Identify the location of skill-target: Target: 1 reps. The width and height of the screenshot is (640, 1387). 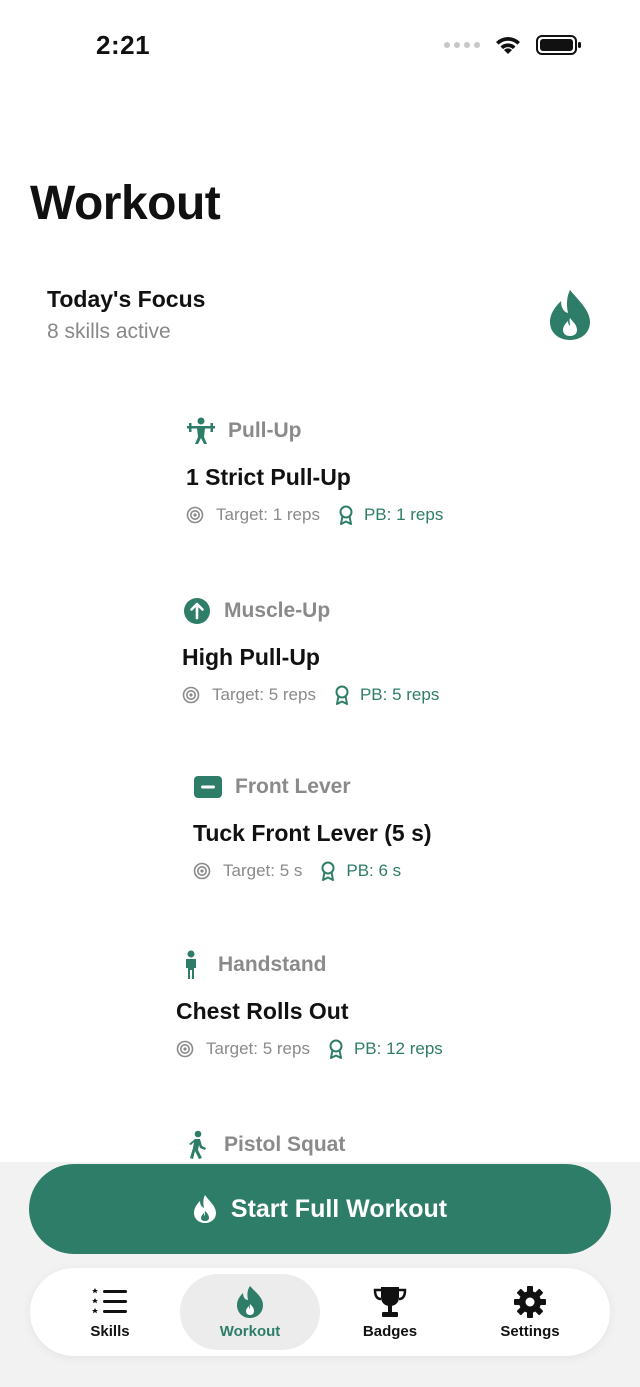
(268, 514).